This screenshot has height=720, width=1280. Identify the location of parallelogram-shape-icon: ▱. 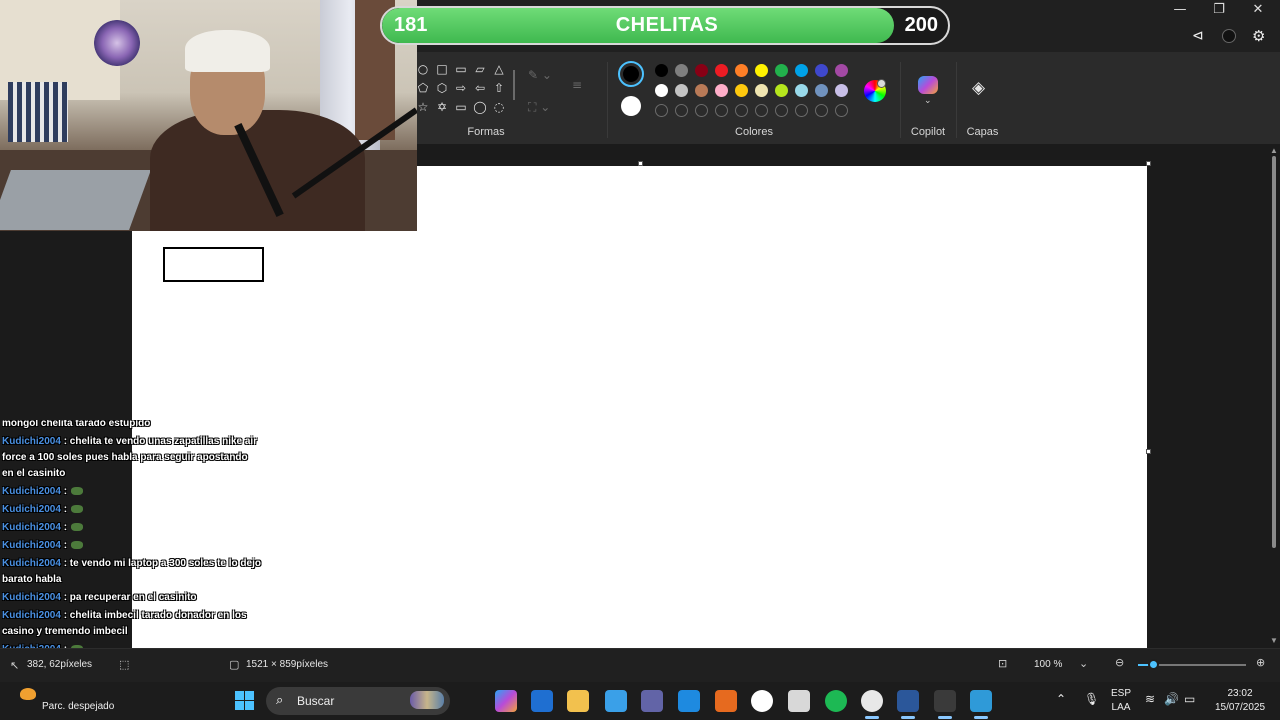
(480, 69).